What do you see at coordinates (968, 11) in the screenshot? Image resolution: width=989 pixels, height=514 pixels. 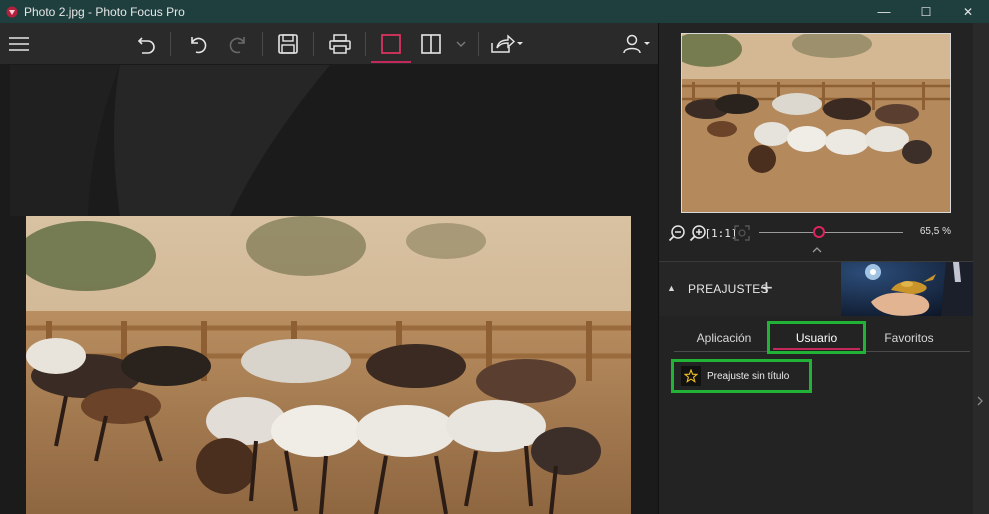 I see `close-button: ✕` at bounding box center [968, 11].